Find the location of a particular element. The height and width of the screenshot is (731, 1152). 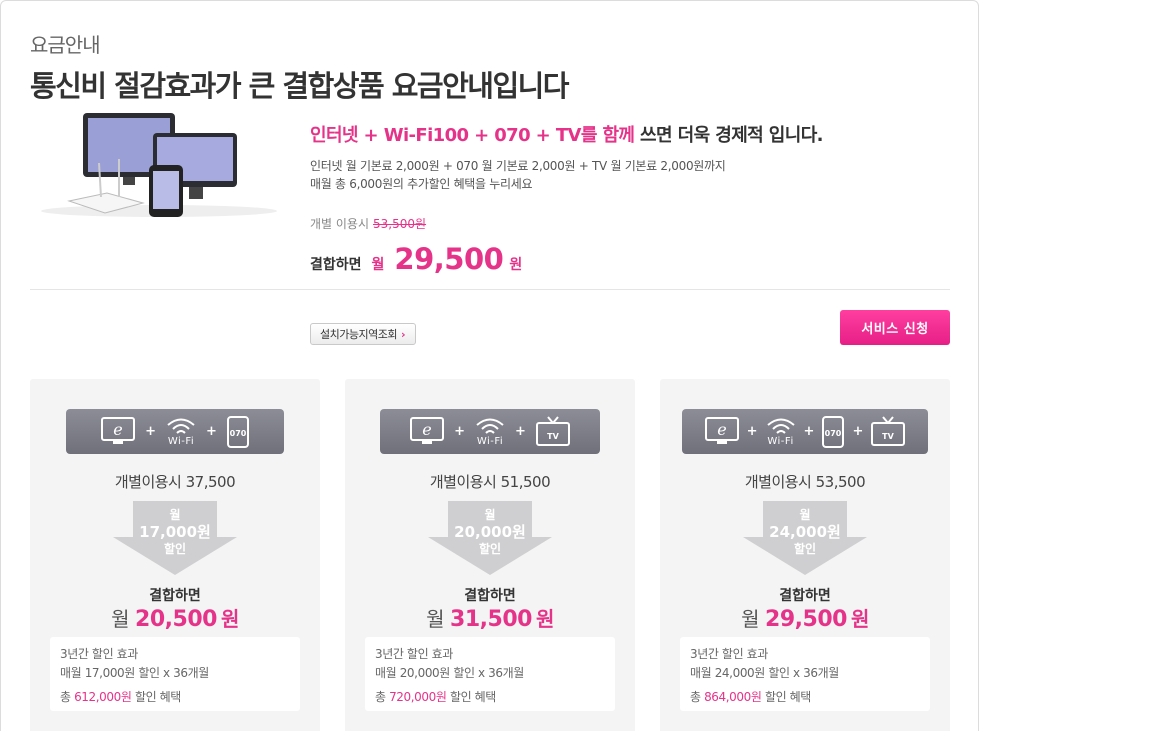

card-individual-price: 개별이용시 53,500 is located at coordinates (805, 482).